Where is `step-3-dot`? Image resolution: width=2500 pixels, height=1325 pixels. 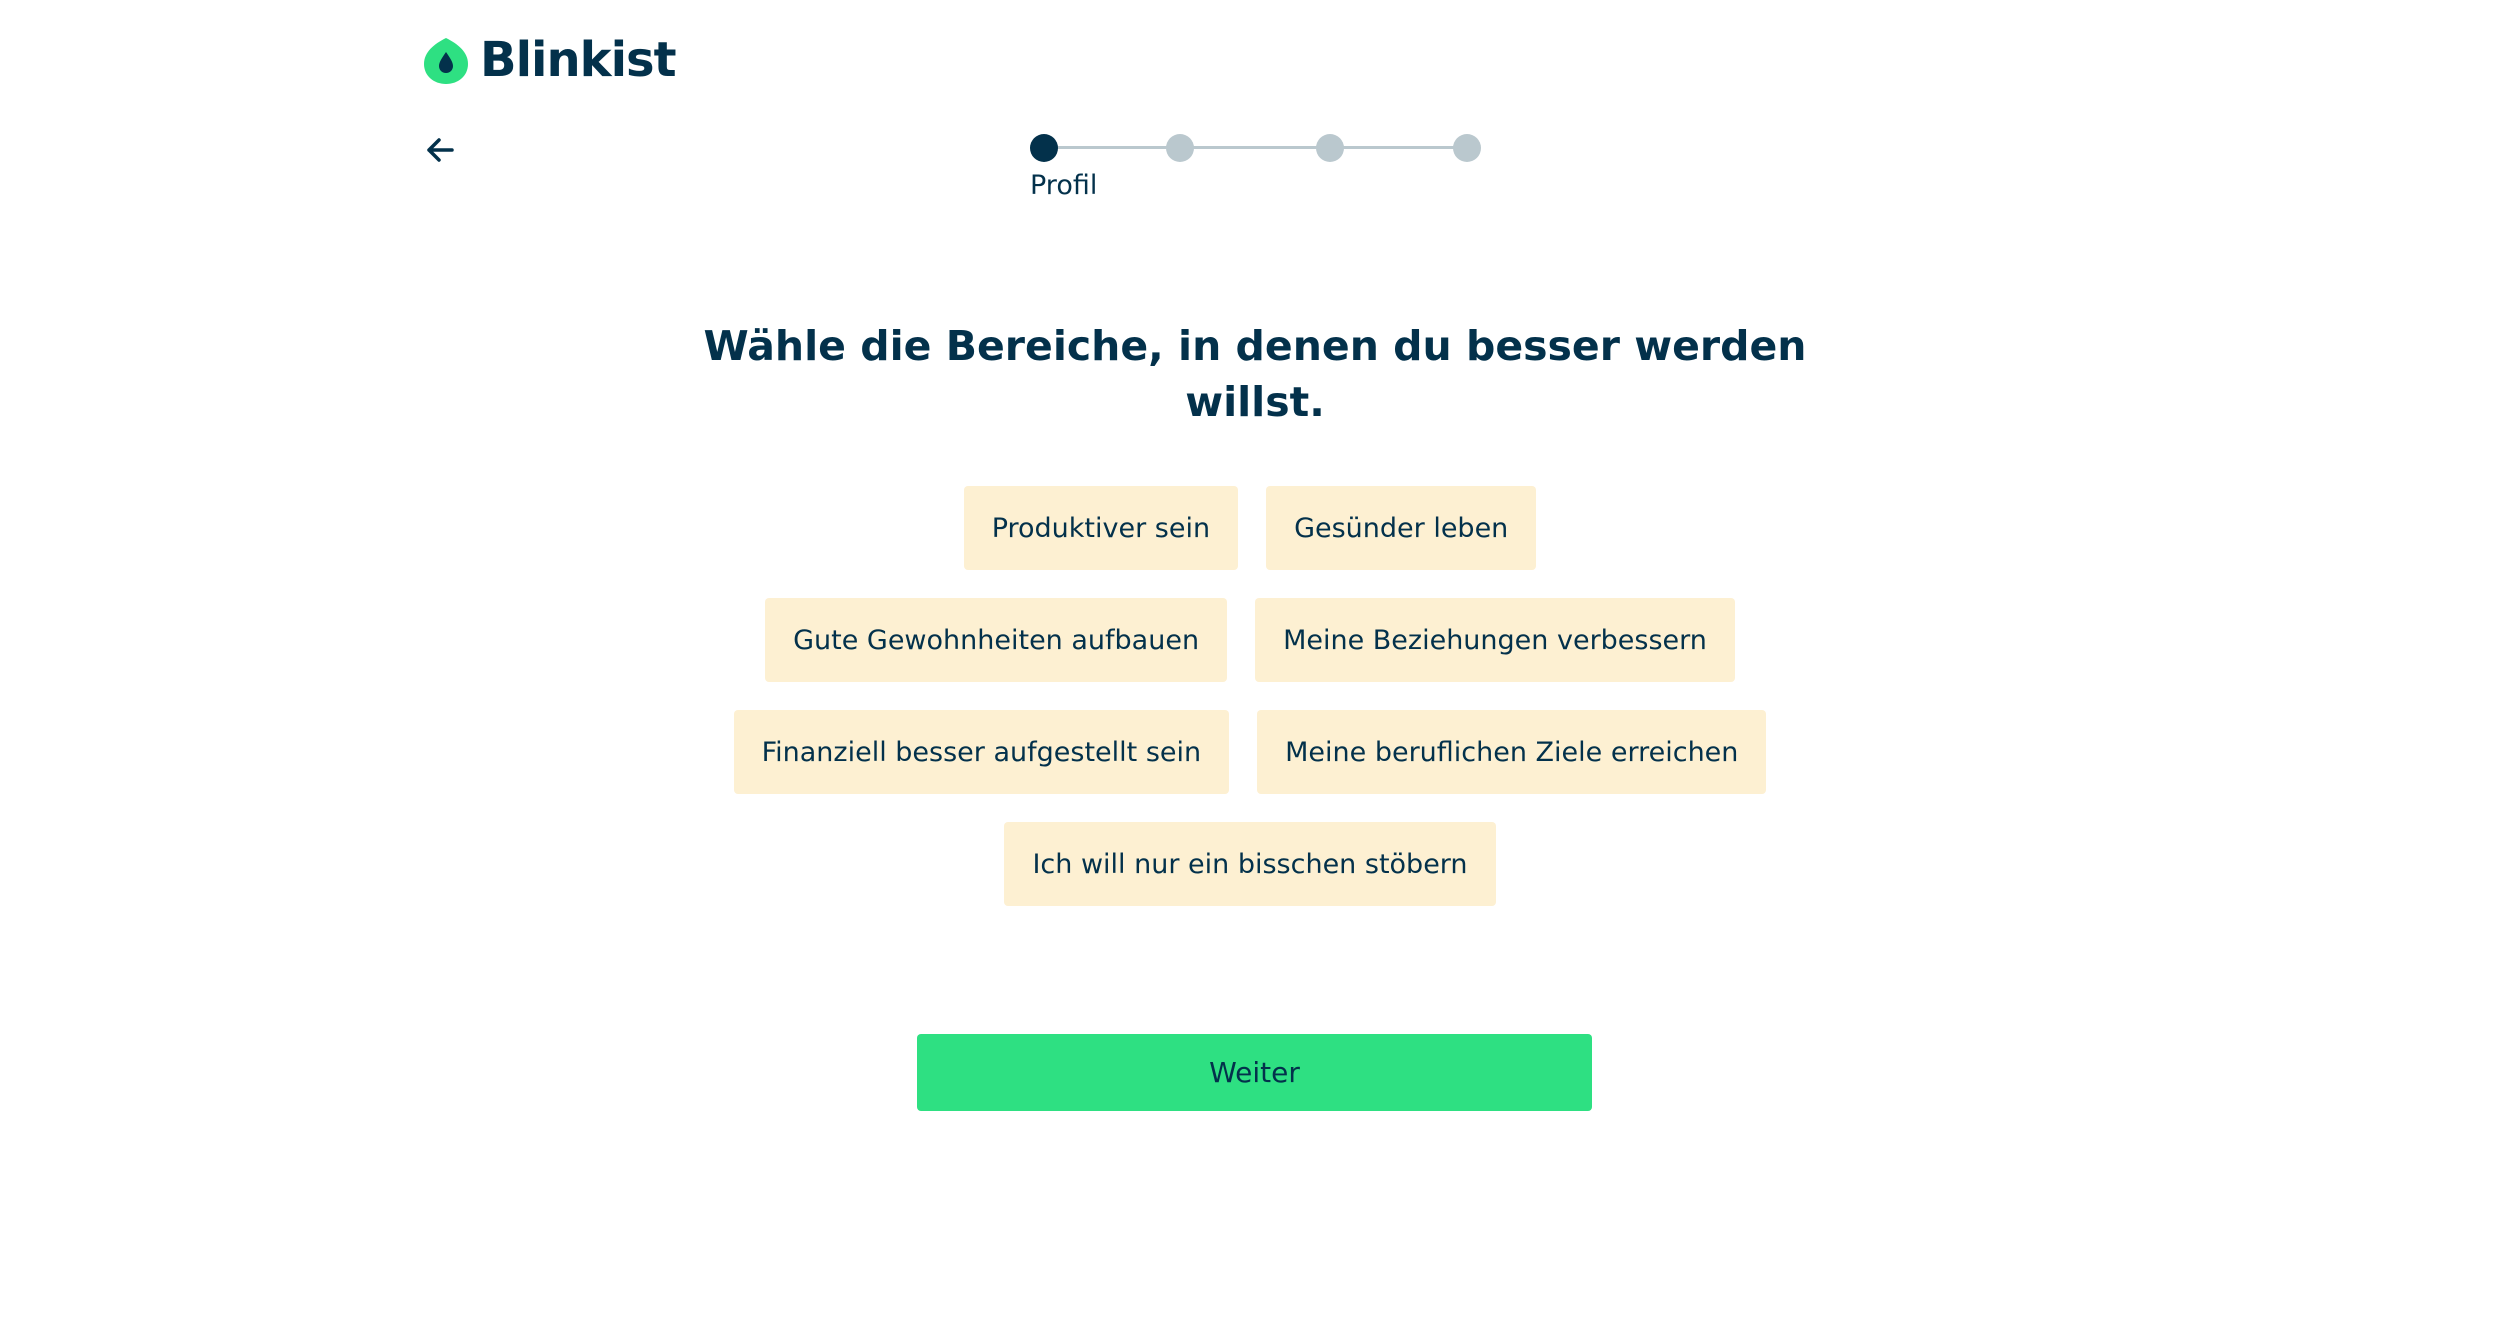 step-3-dot is located at coordinates (1330, 148).